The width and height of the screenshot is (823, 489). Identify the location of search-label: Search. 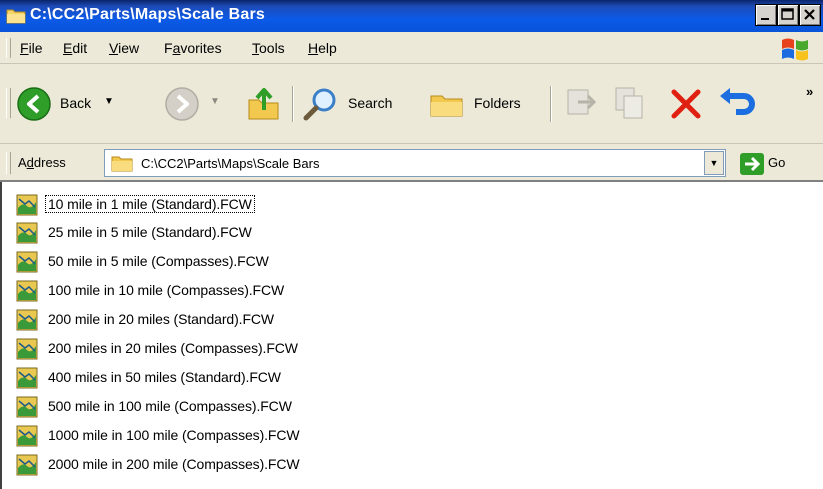
(370, 103).